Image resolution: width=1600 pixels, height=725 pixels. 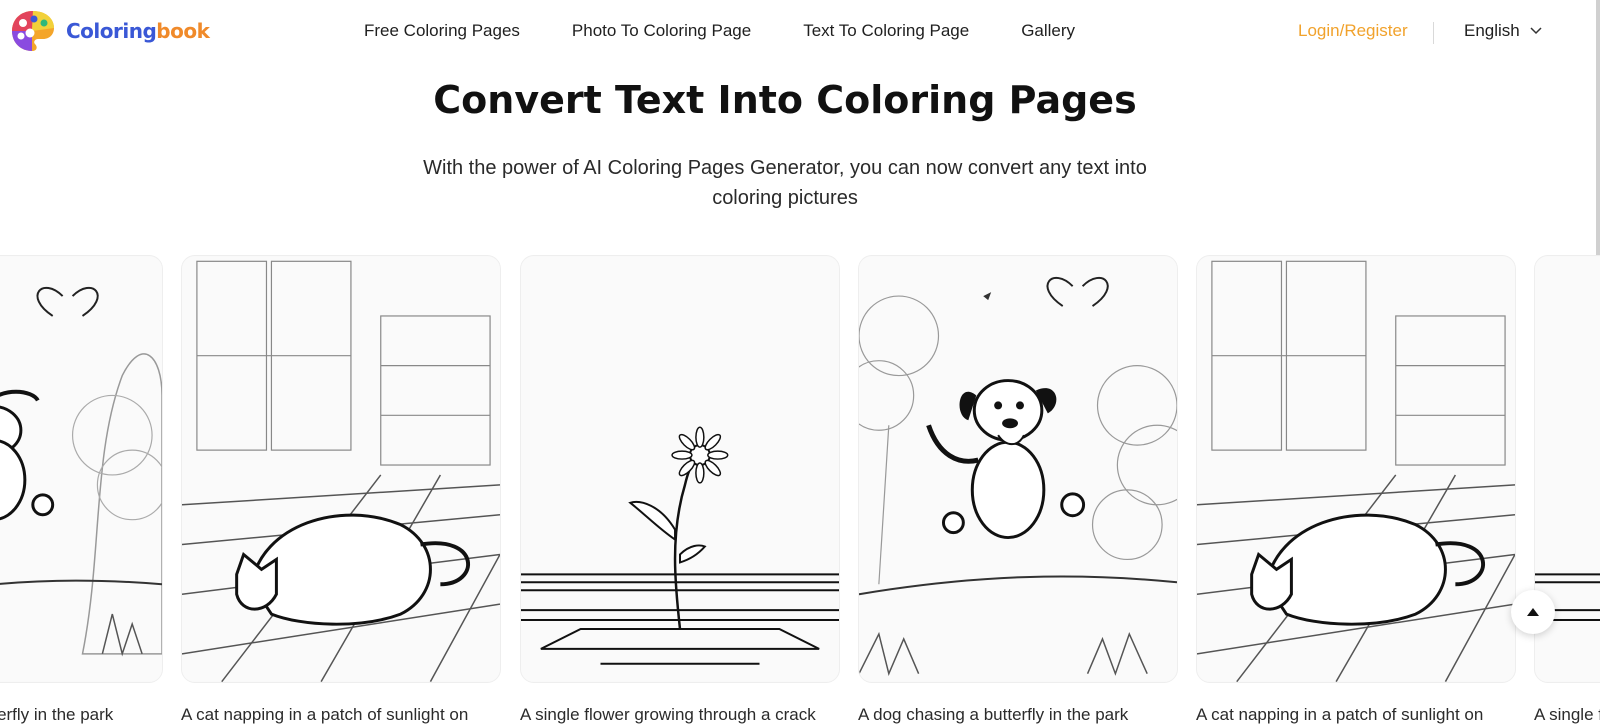 I want to click on back-to-top-button, so click(x=1533, y=612).